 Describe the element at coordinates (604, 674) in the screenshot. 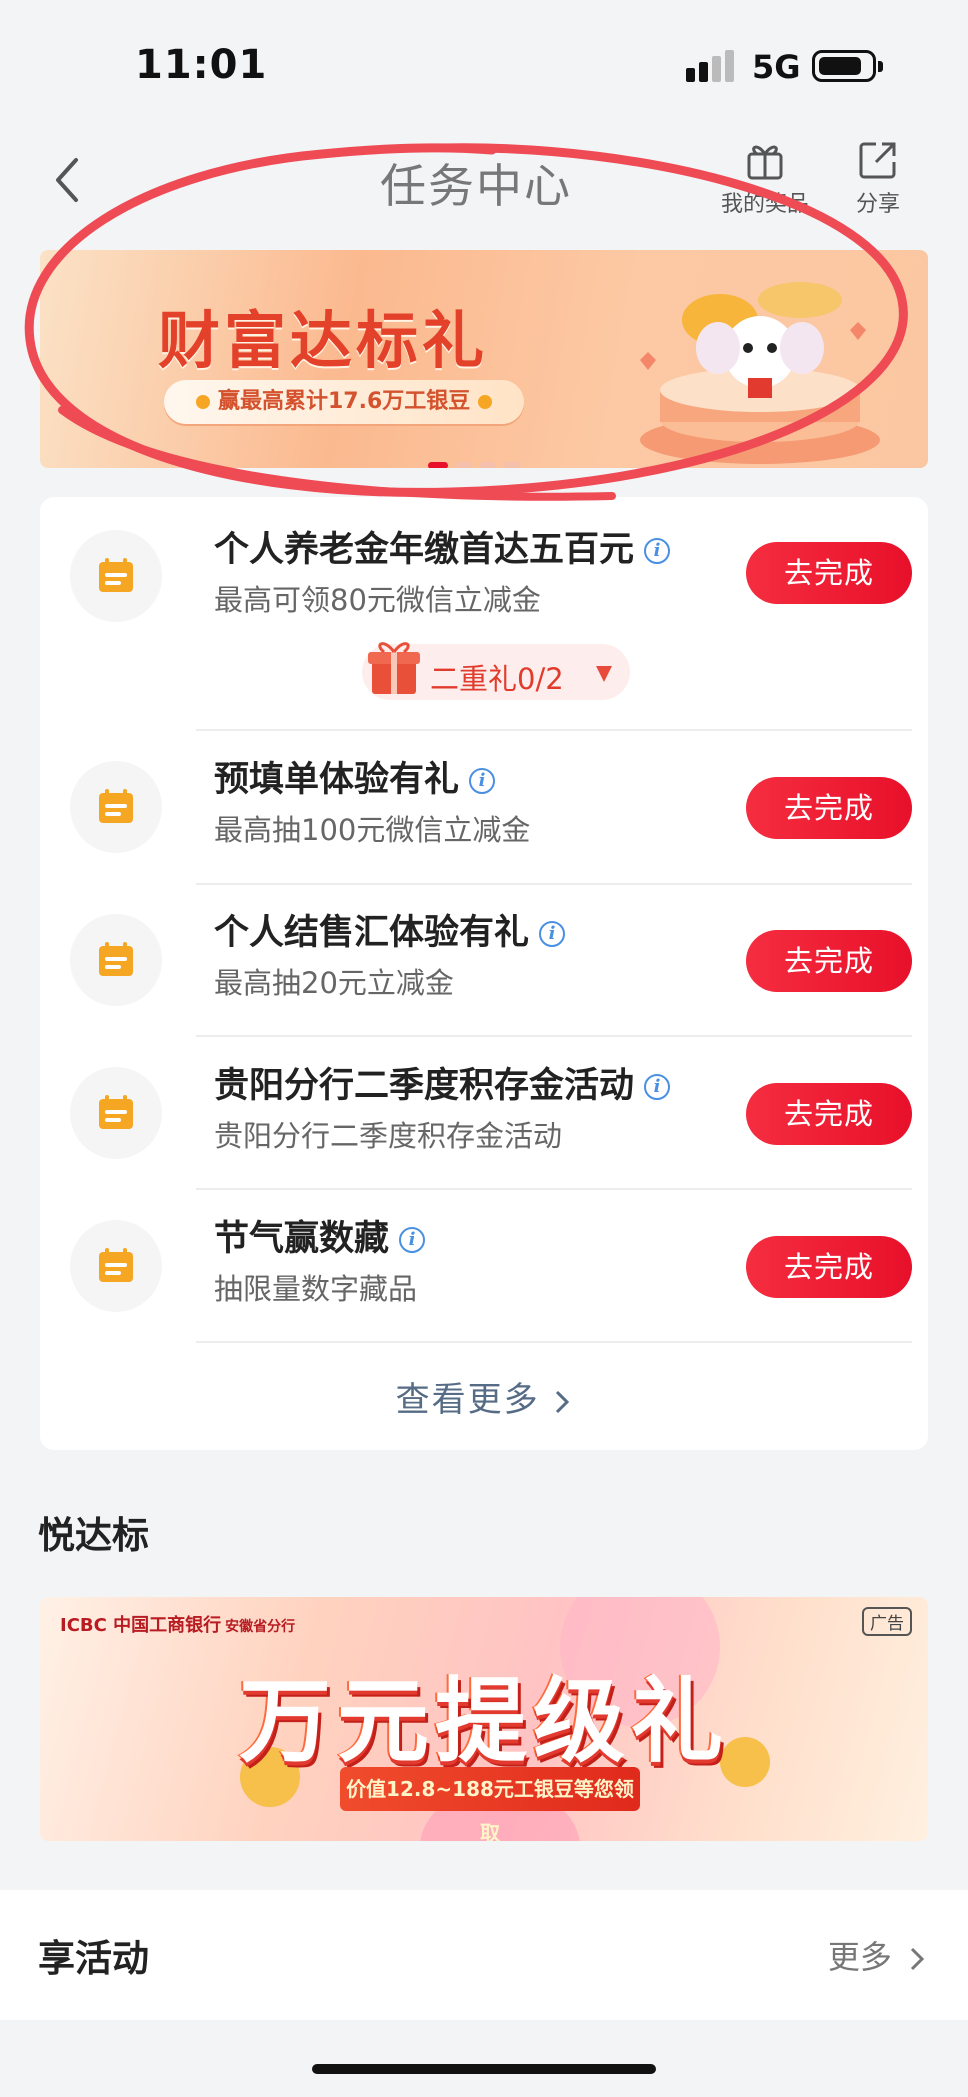

I see `chevron-down-icon` at that location.